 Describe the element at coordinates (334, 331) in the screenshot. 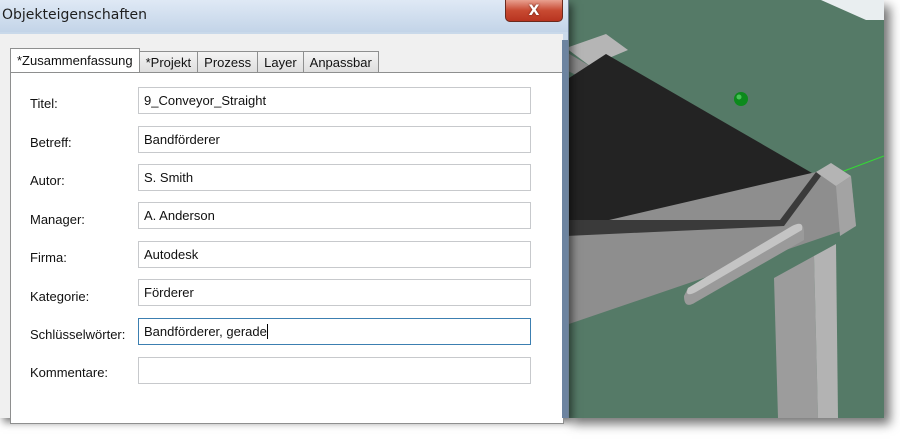

I see `keywords-field: Bandförderer, gerade` at that location.